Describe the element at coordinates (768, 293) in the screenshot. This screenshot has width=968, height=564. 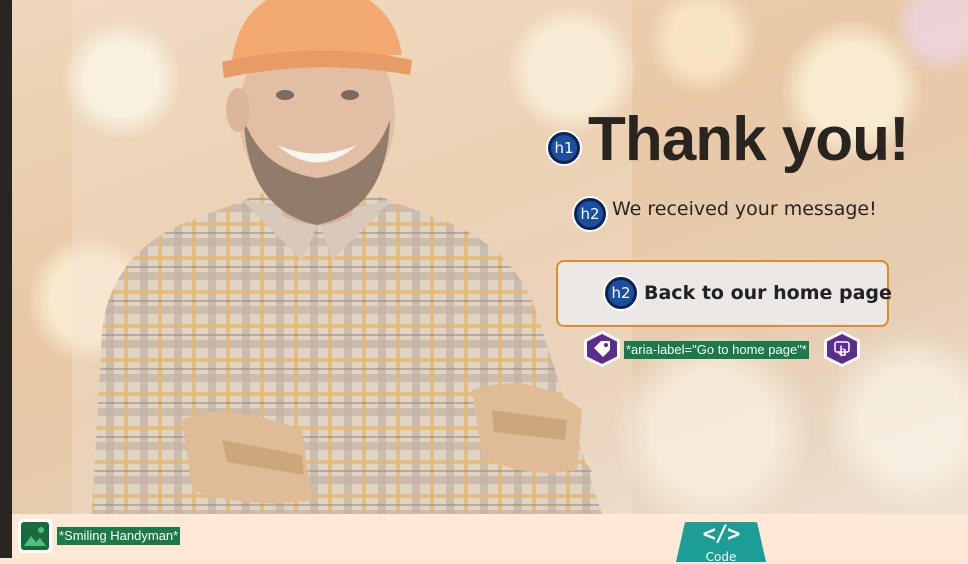
I see `back-home-button-label: Back to our home page` at that location.